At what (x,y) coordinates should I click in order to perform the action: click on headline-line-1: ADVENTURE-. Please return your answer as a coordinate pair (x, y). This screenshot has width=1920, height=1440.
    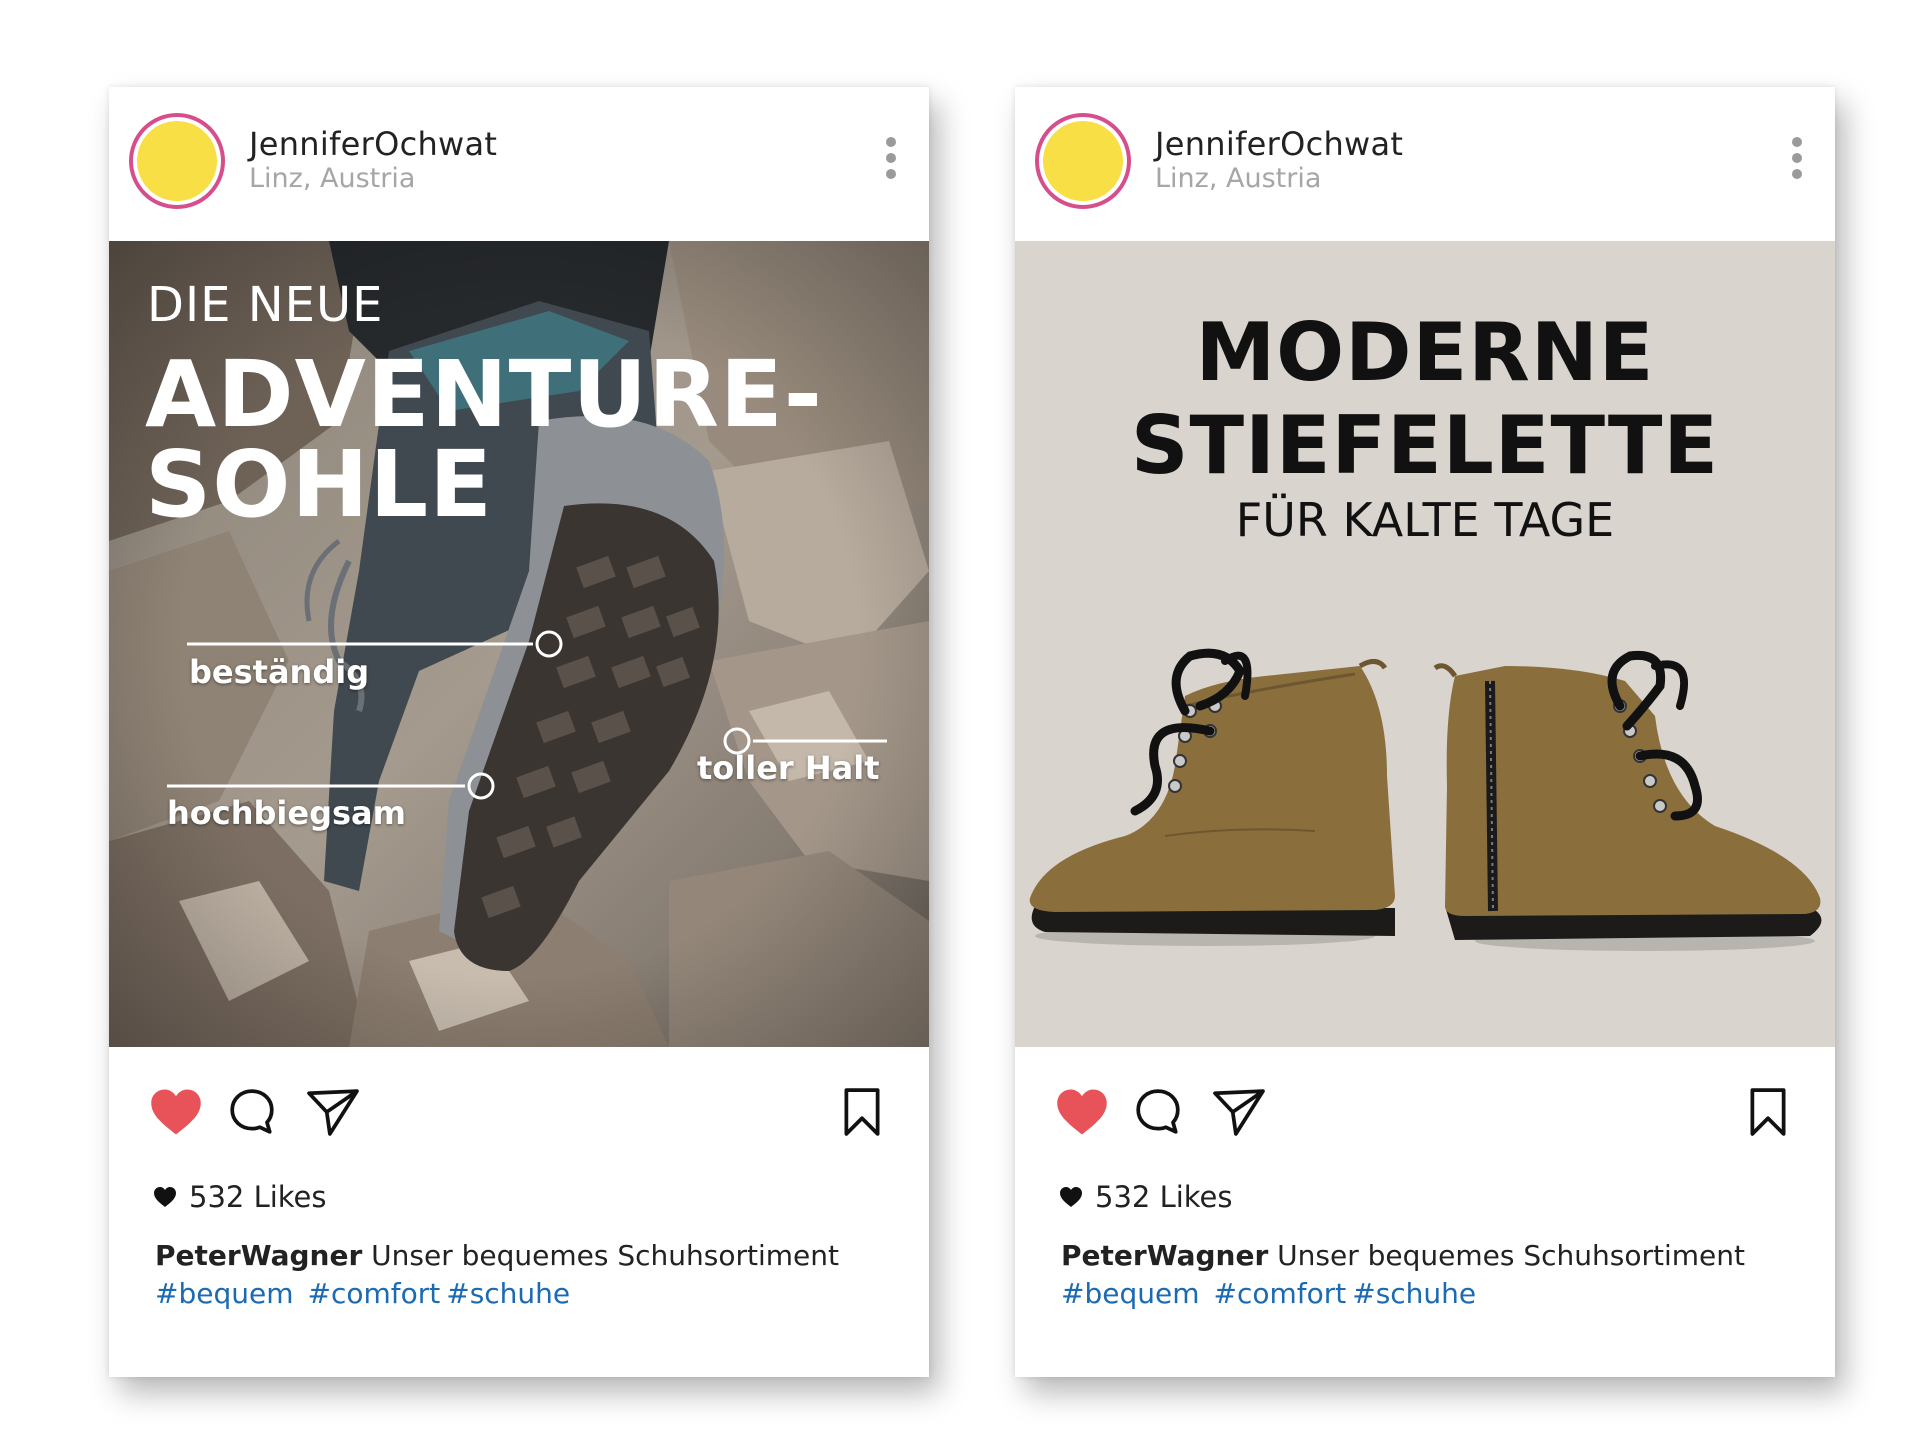
    Looking at the image, I should click on (484, 394).